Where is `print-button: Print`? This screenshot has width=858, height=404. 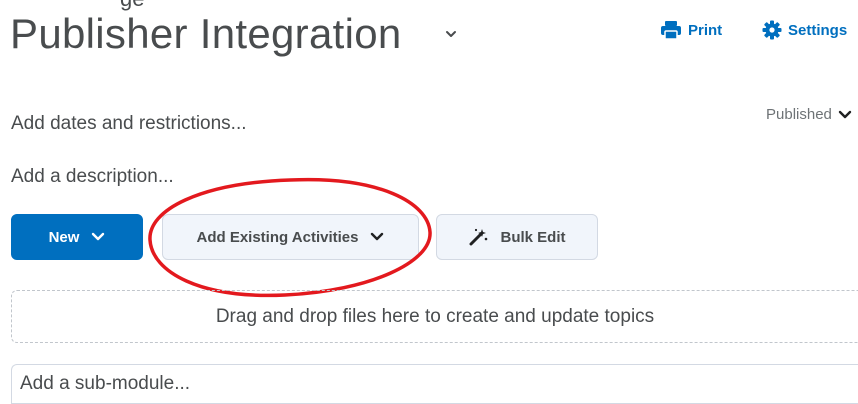 print-button: Print is located at coordinates (691, 30).